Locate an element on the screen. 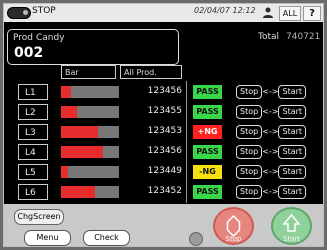 This screenshot has height=250, width=327. product-name: Candy is located at coordinates (50, 38).